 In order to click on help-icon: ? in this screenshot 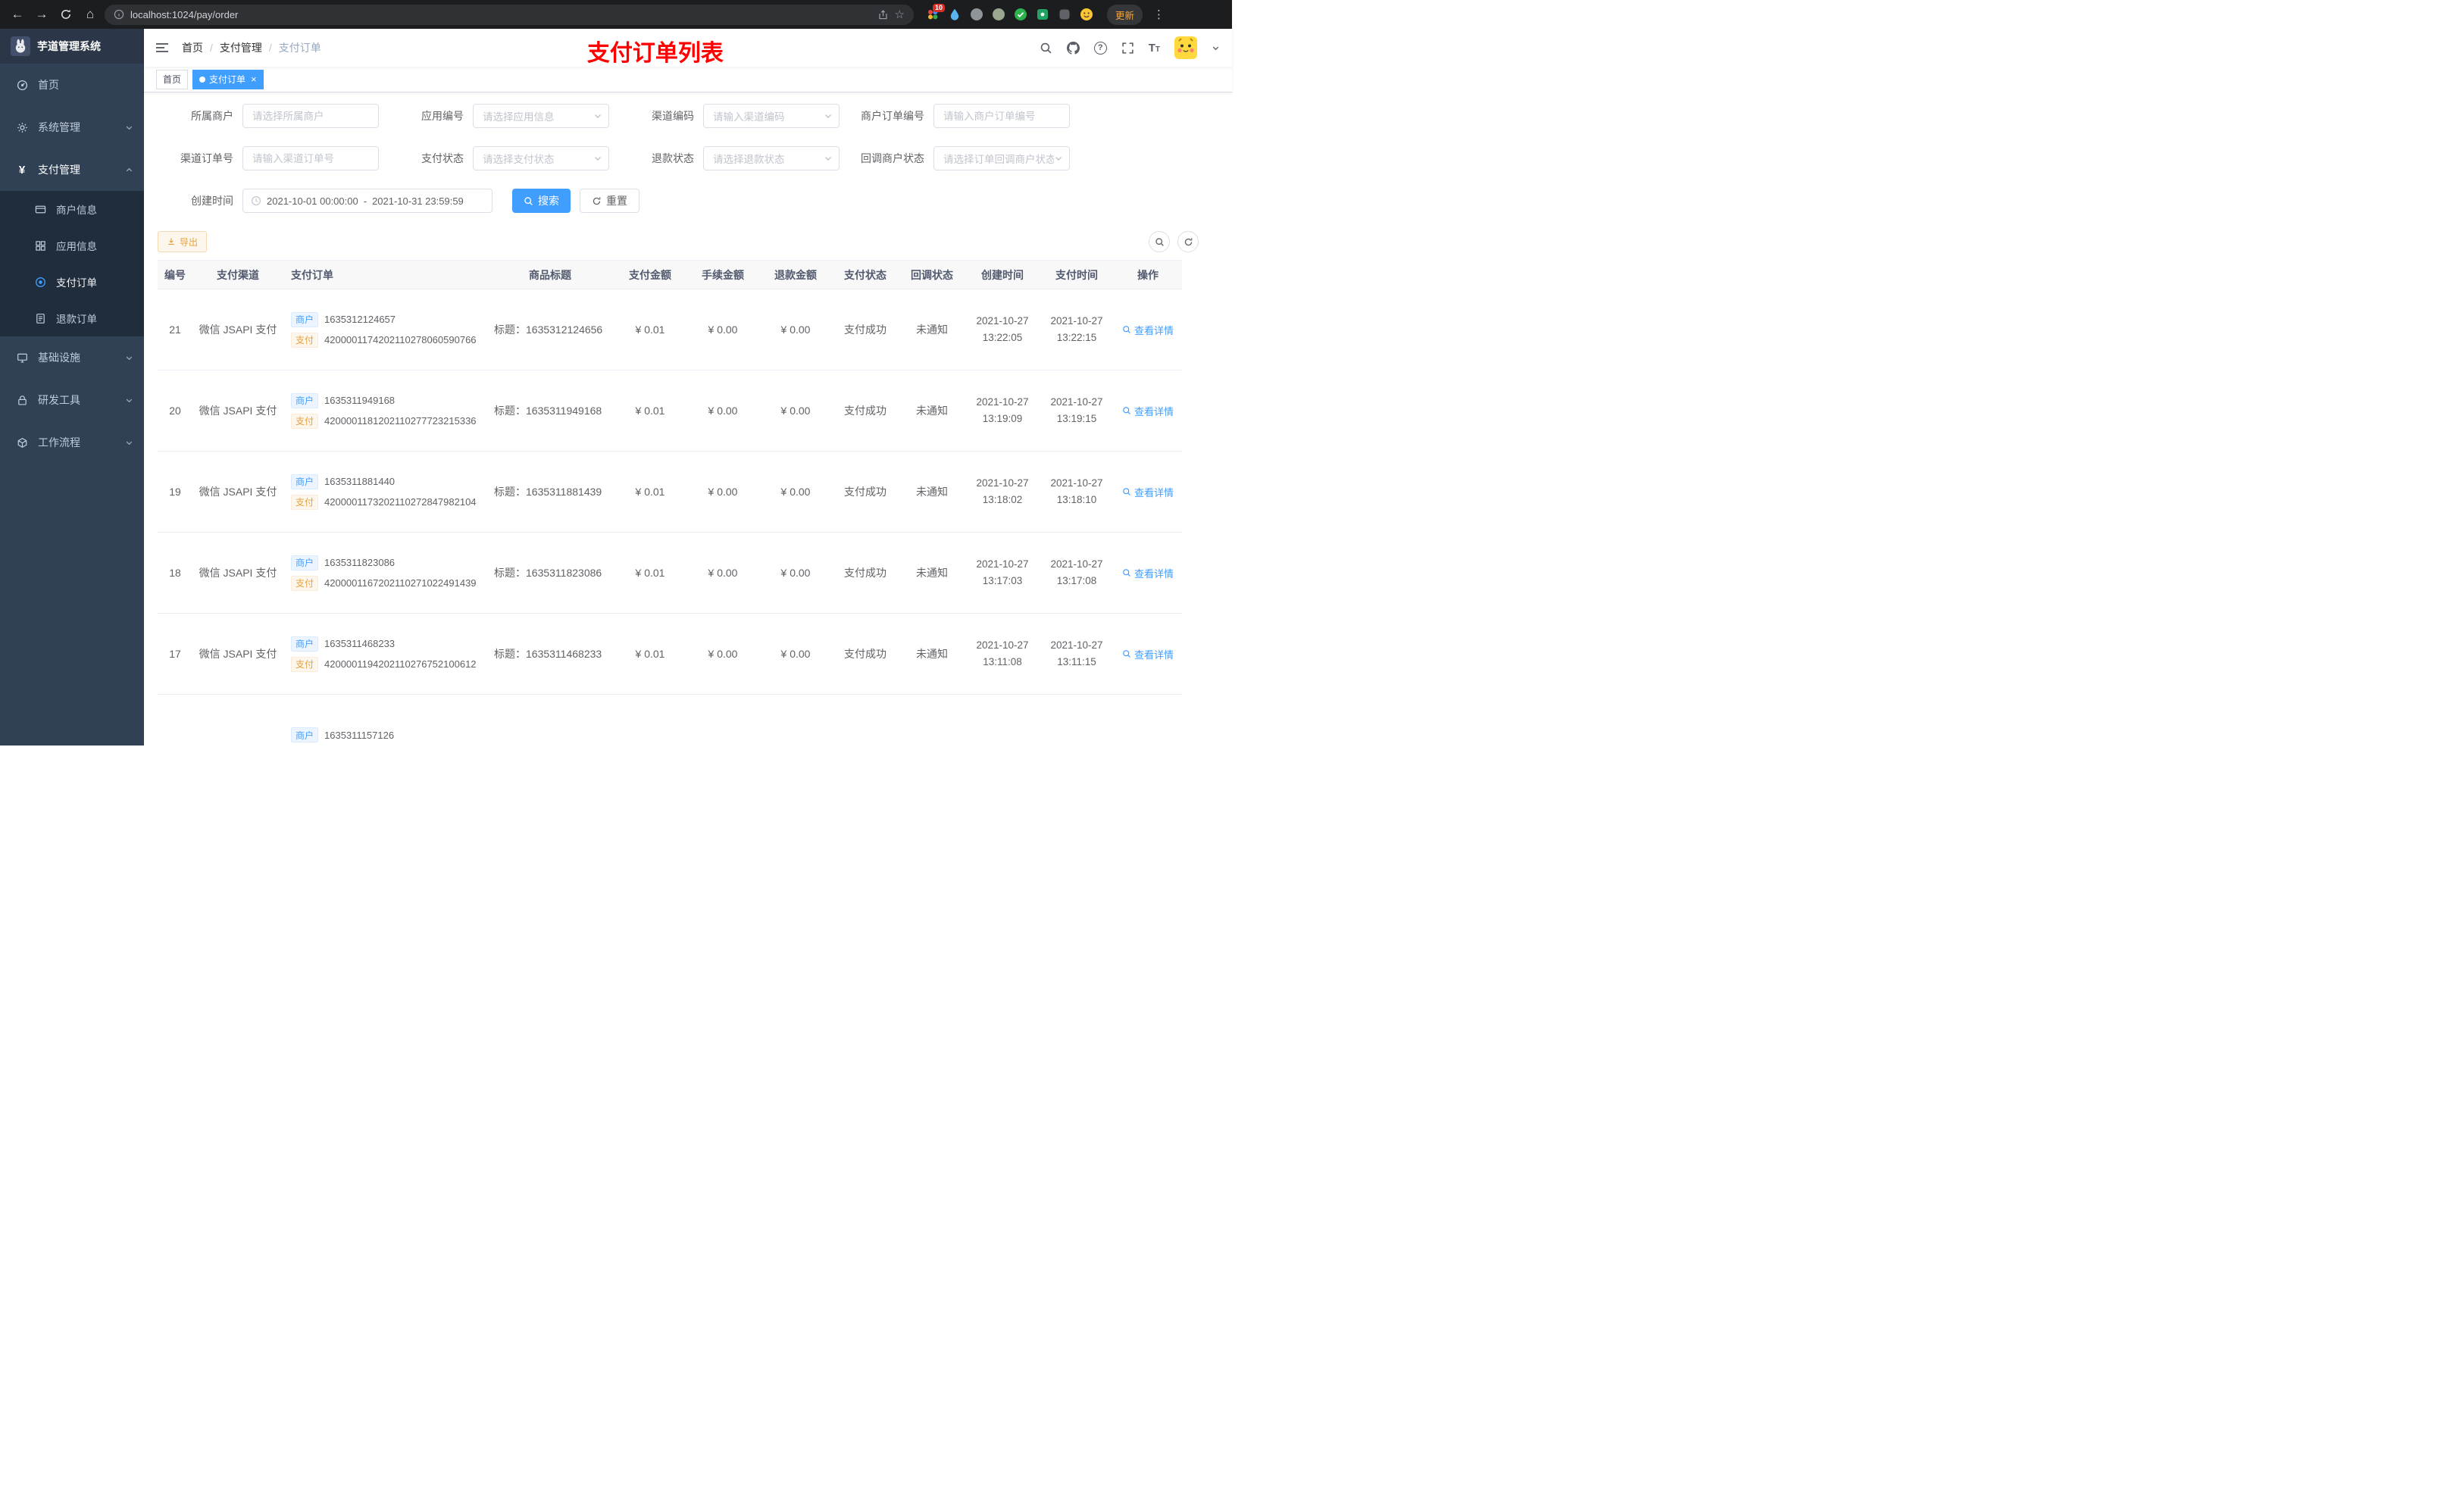, I will do `click(1100, 48)`.